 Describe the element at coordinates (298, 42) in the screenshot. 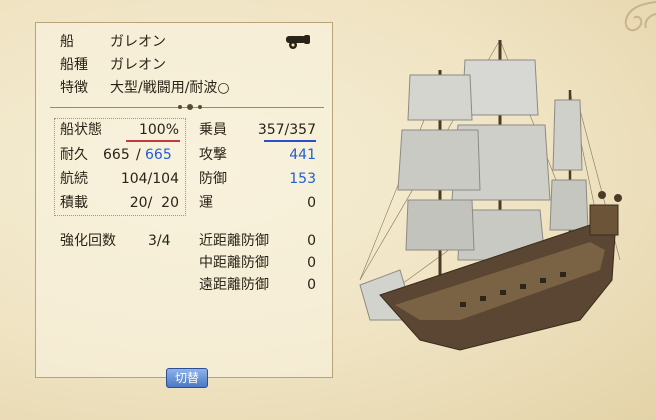

I see `cannon-icon` at that location.